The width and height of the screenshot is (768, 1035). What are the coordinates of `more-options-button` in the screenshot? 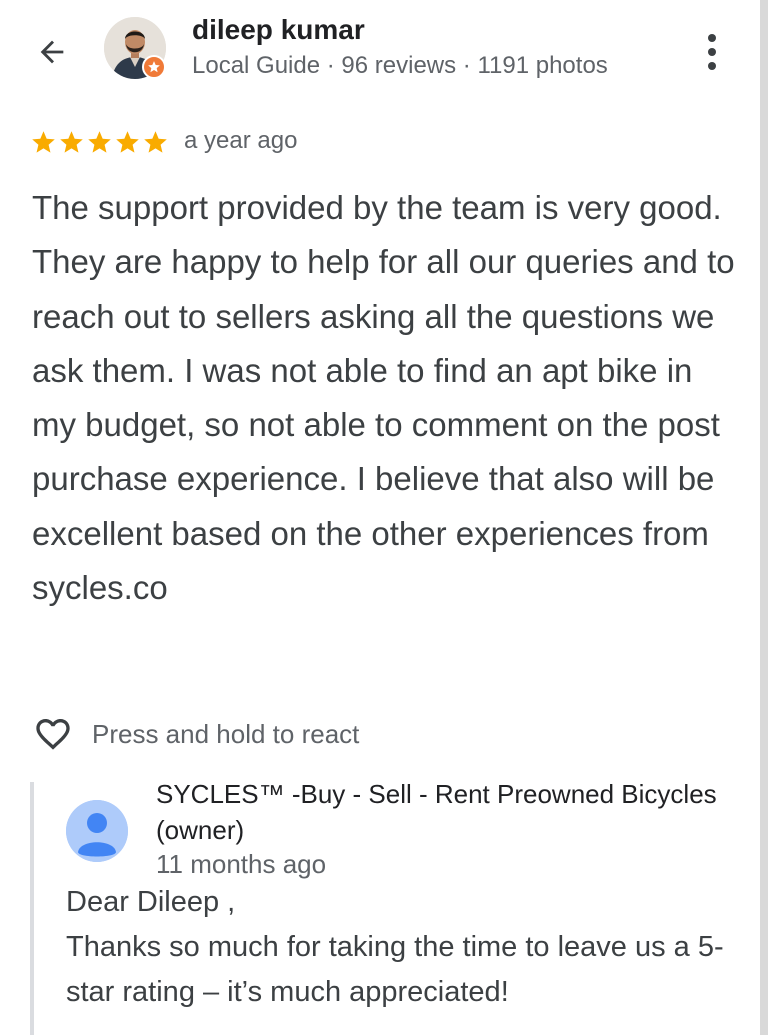 It's located at (712, 52).